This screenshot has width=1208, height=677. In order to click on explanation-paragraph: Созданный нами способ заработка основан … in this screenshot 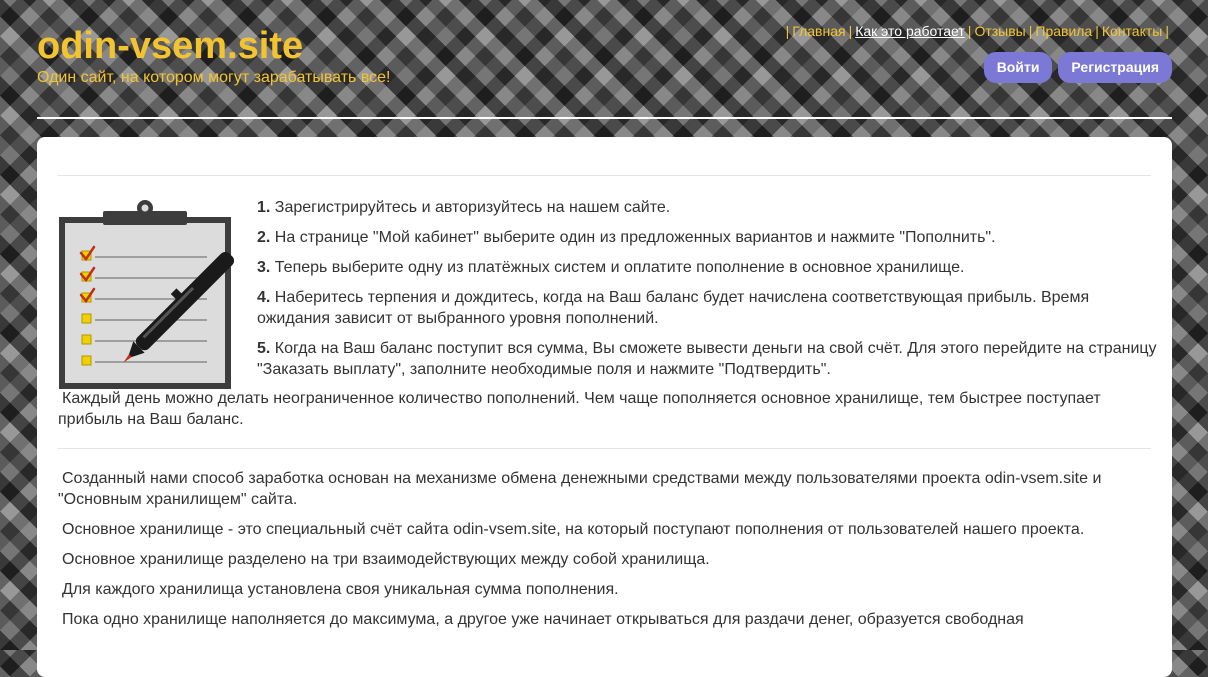, I will do `click(580, 489)`.